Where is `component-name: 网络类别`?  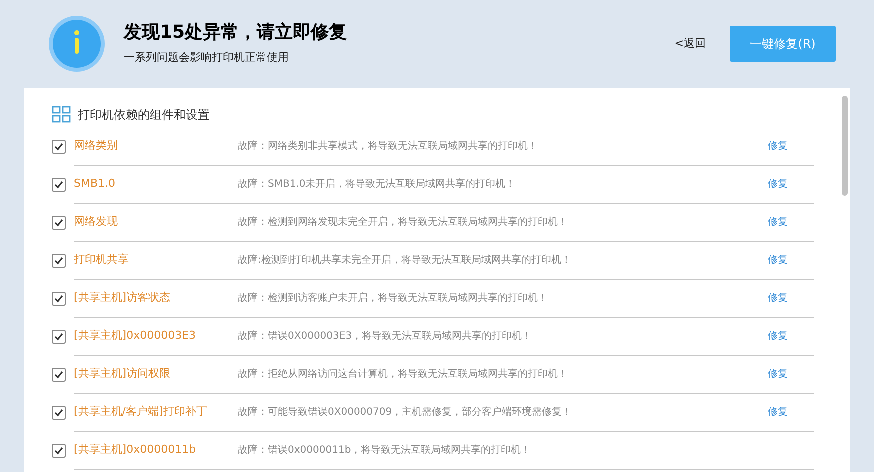
component-name: 网络类别 is located at coordinates (96, 146).